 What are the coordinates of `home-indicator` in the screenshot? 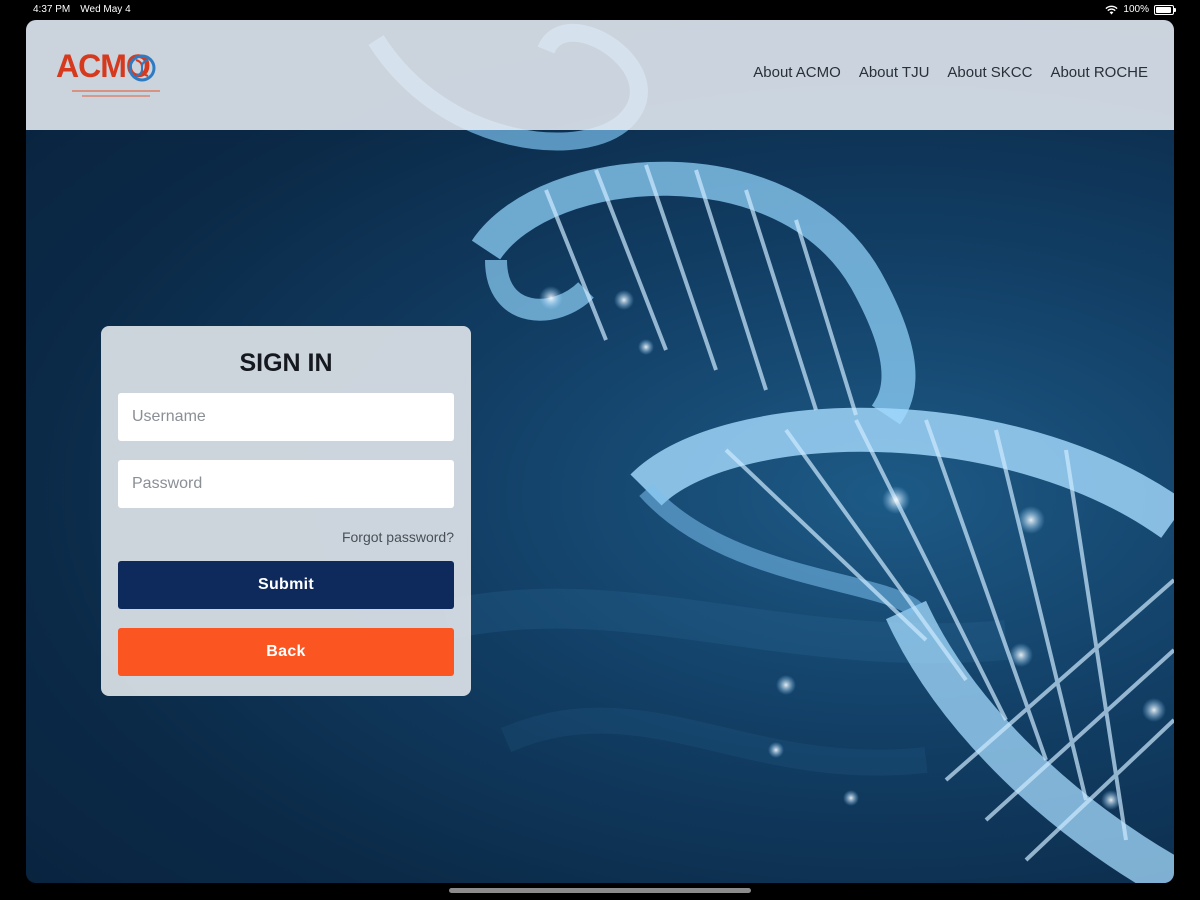 It's located at (600, 890).